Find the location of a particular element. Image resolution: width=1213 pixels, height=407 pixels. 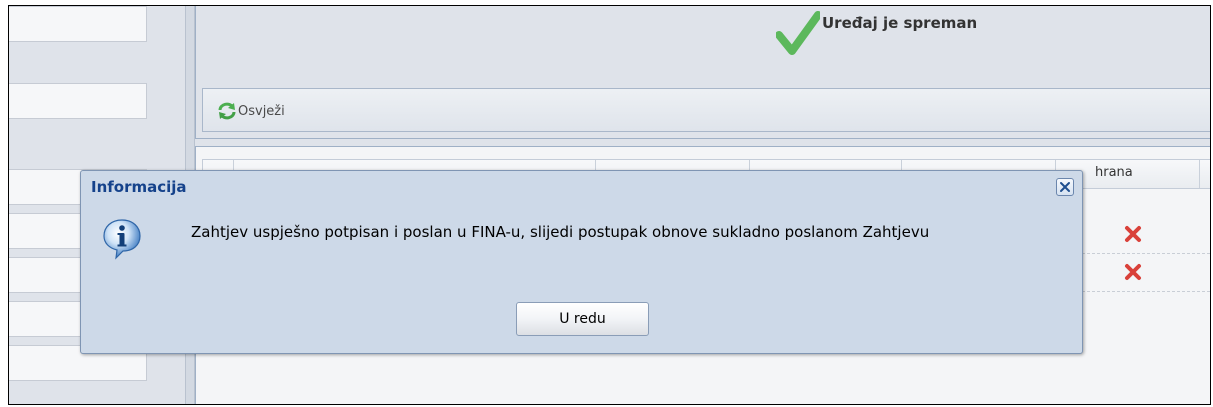

column-separator is located at coordinates (1199, 174).